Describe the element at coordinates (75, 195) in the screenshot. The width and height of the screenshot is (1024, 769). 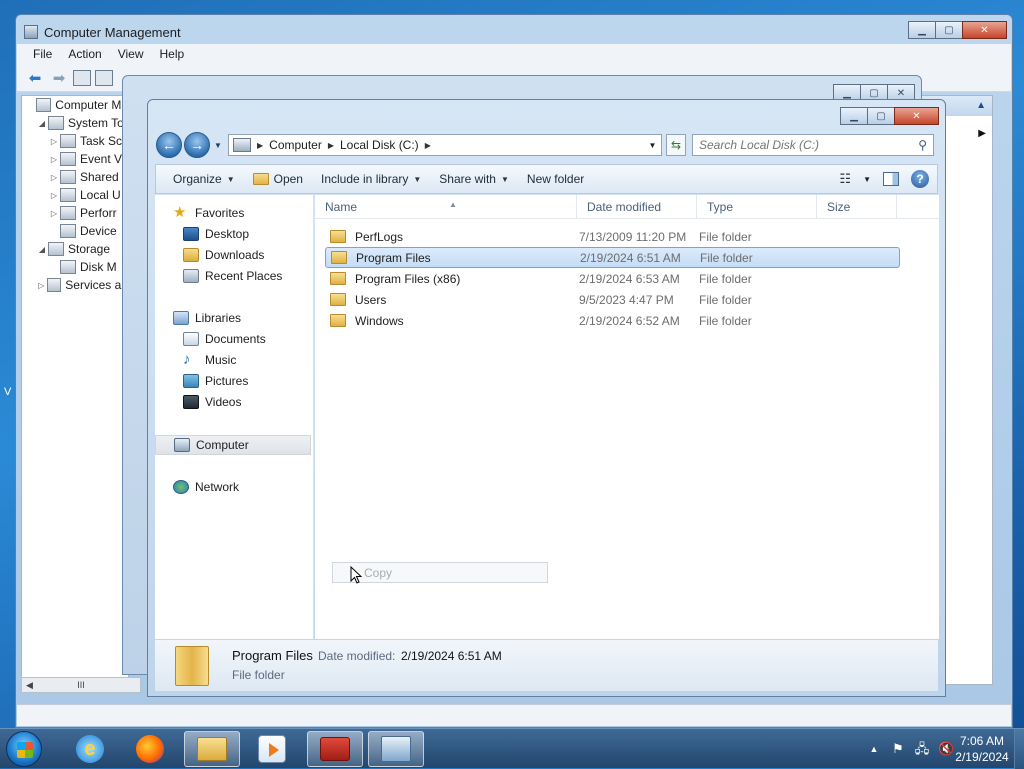
I see `tree-node: ▷ Local U` at that location.